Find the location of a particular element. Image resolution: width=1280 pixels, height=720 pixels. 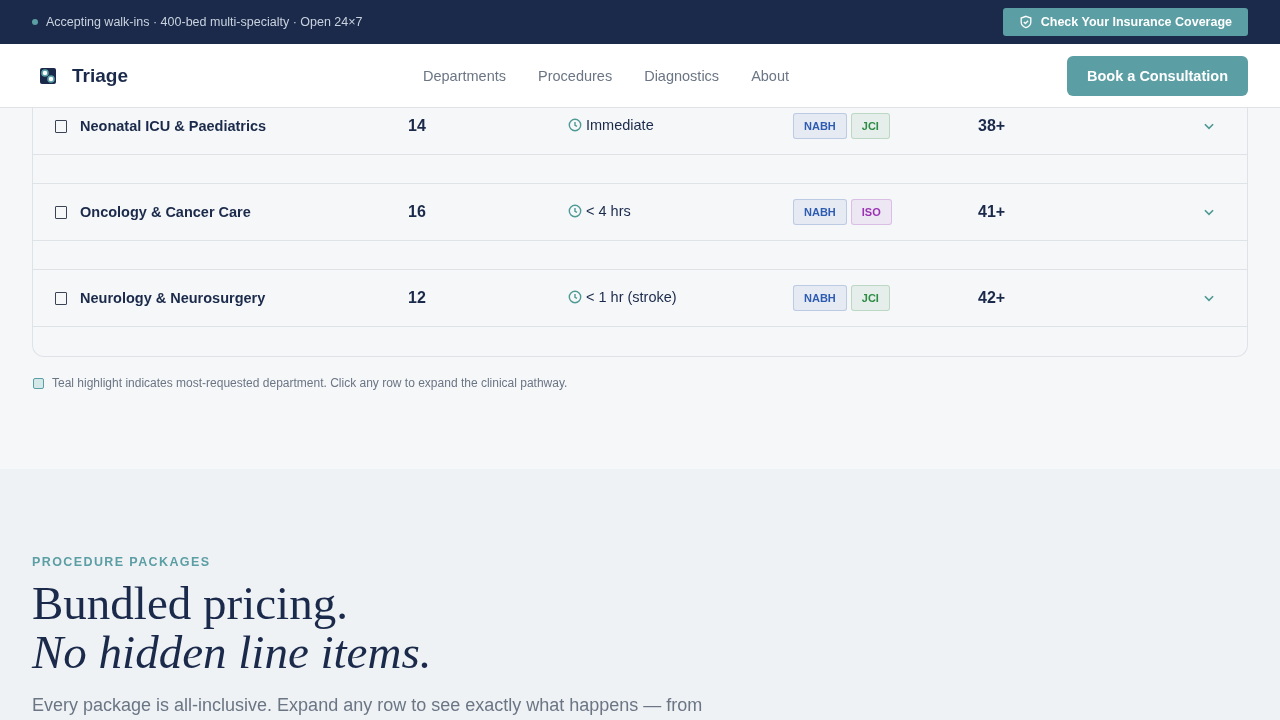

accreditation-tag: ISO is located at coordinates (871, 212).